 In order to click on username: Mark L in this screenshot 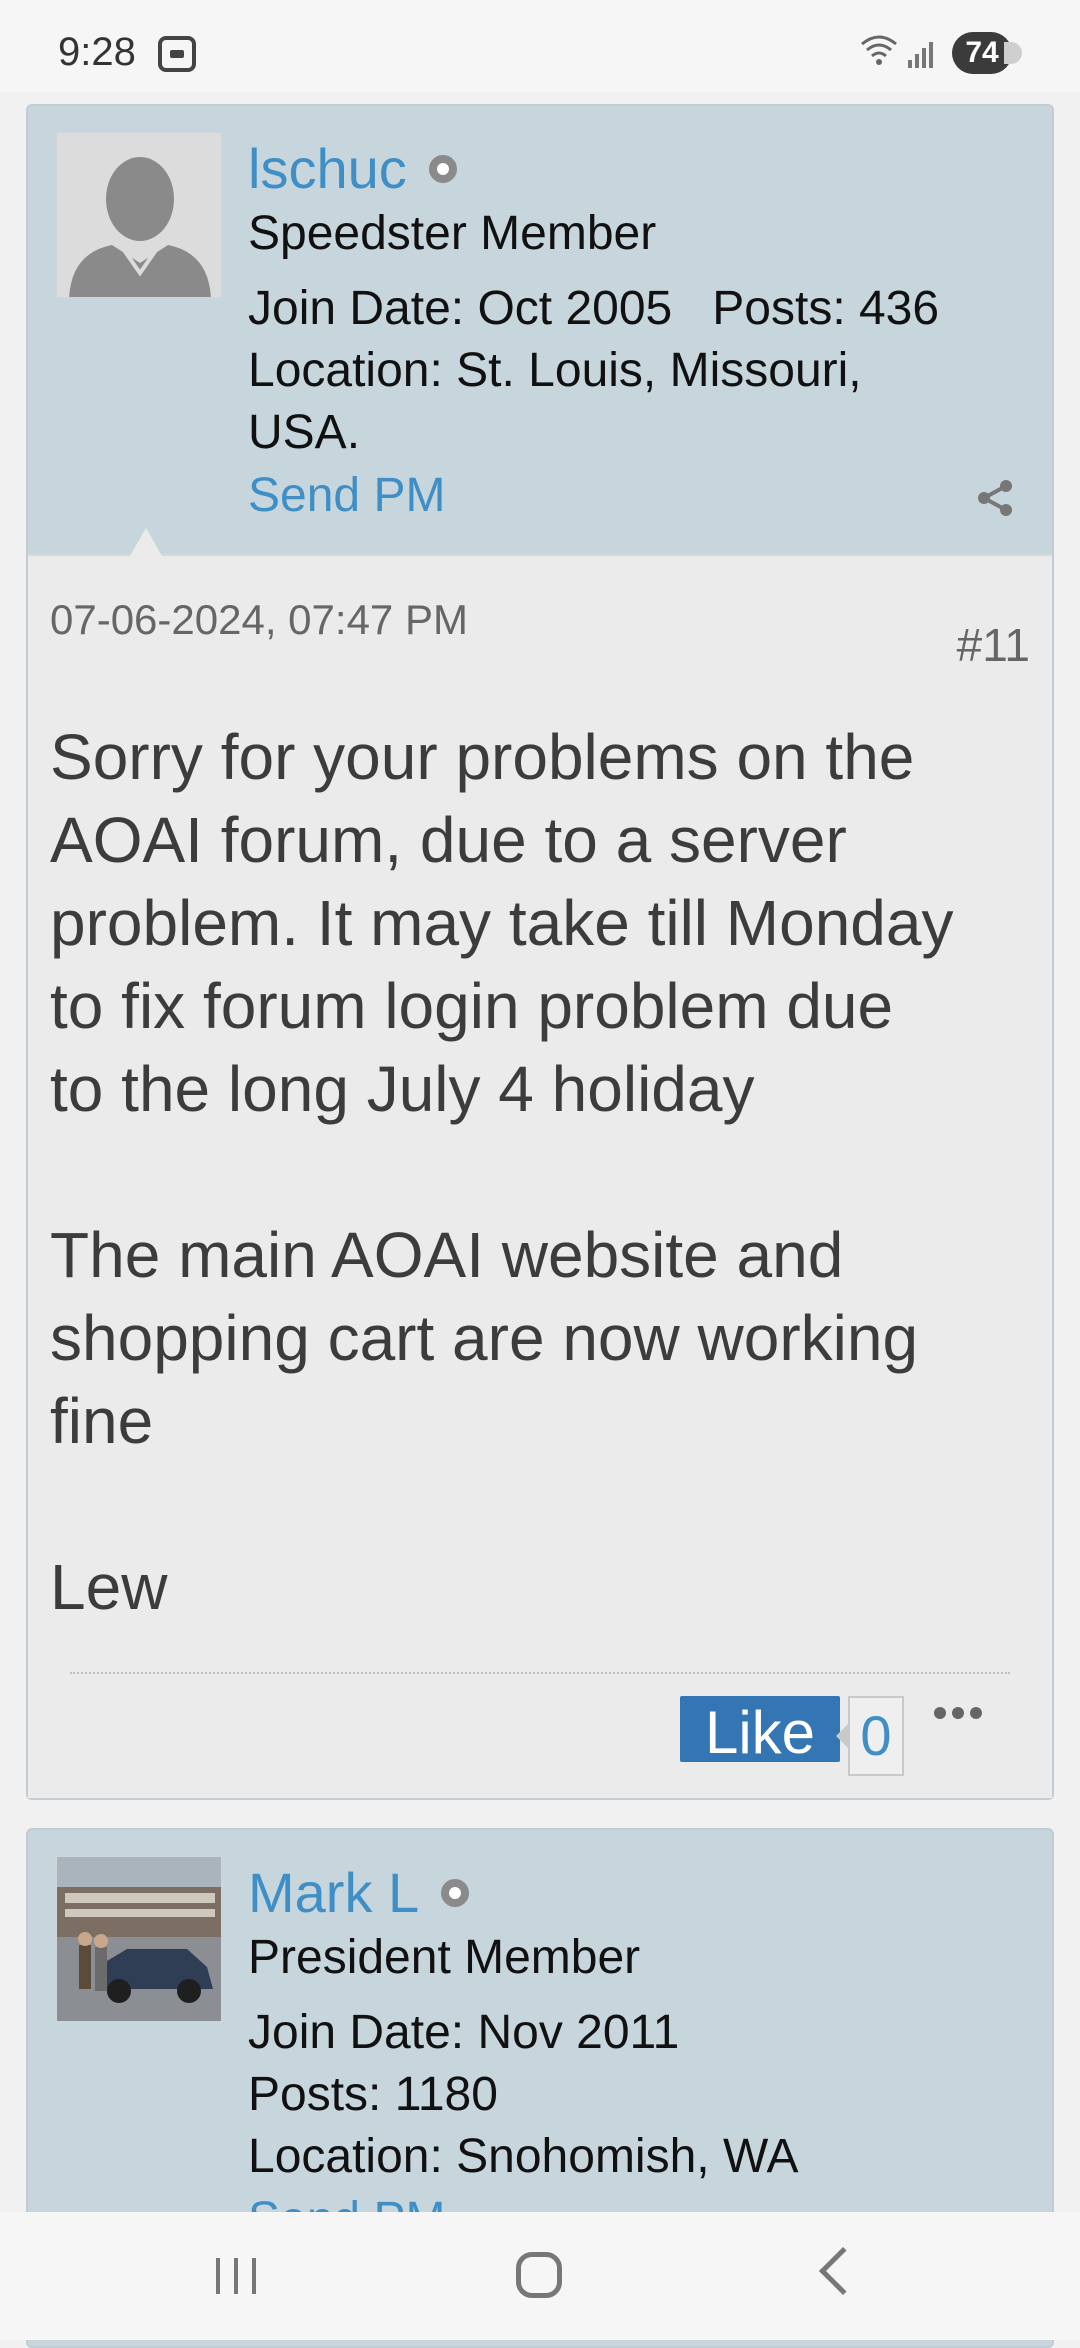, I will do `click(359, 1892)`.